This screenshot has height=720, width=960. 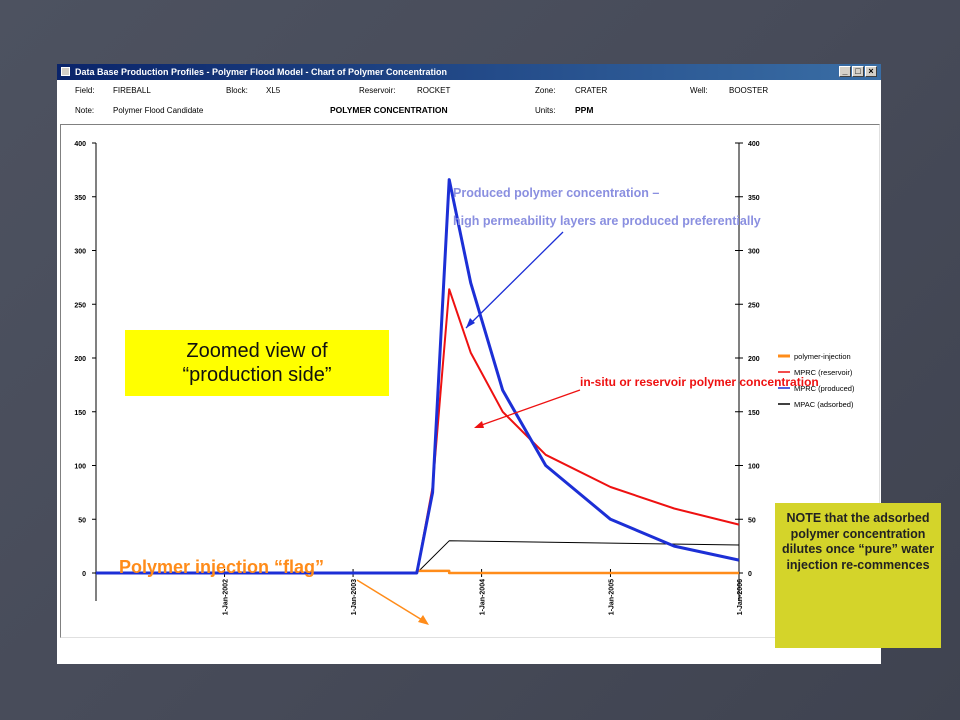 What do you see at coordinates (514, 280) in the screenshot?
I see `produced-arrow` at bounding box center [514, 280].